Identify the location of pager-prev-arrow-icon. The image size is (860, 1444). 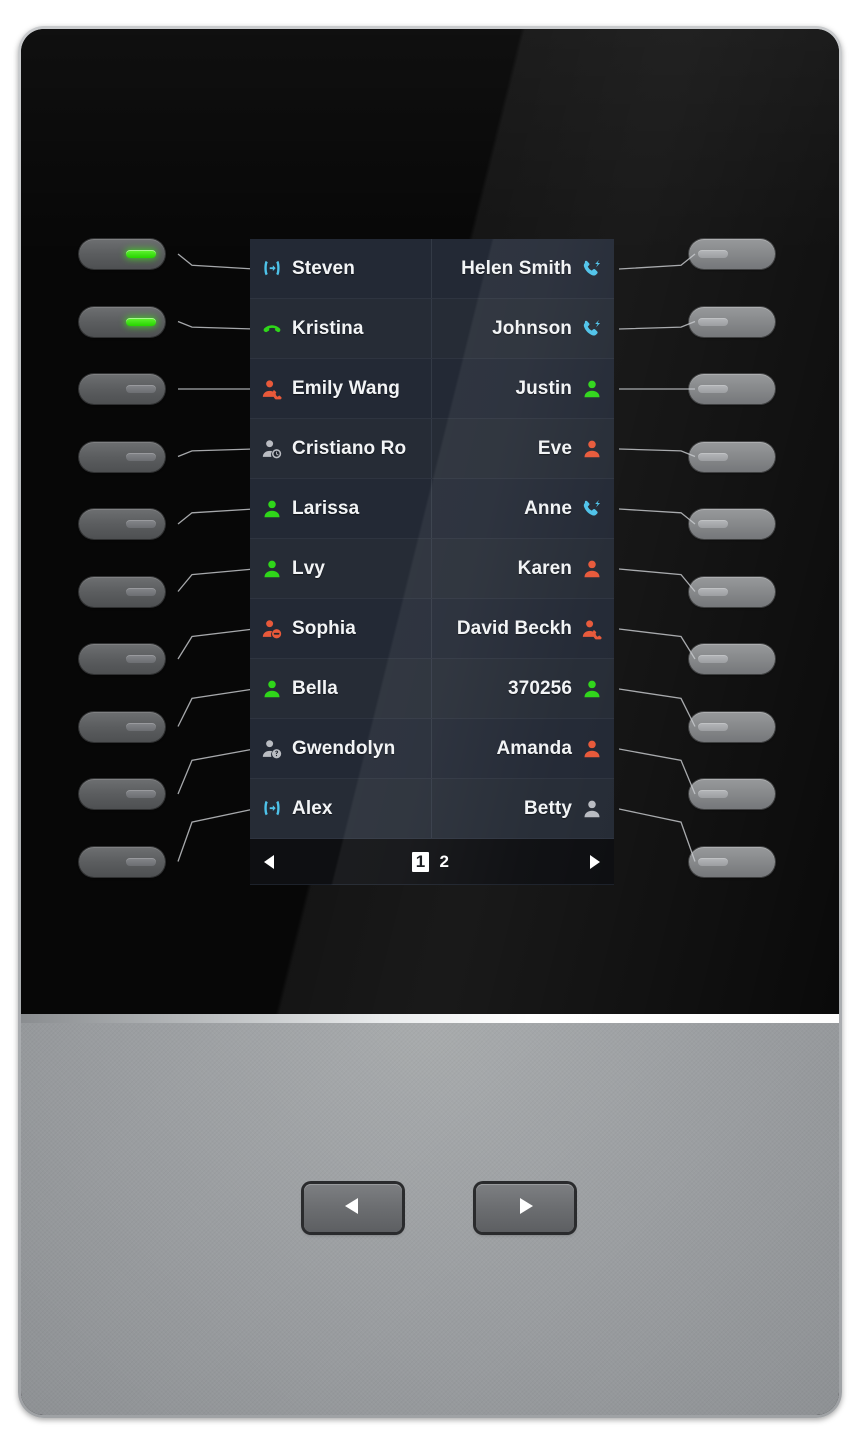
(270, 862).